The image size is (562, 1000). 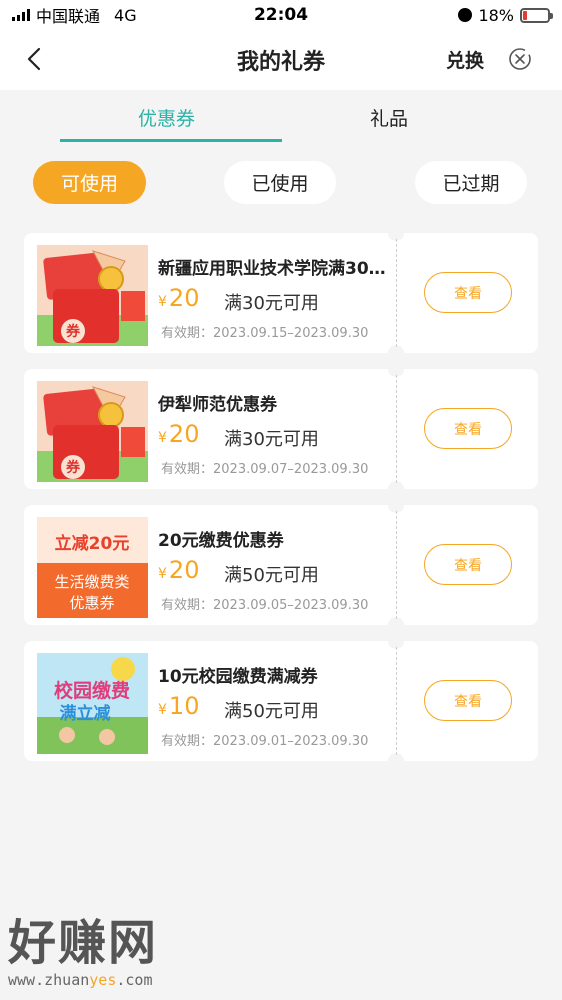 I want to click on tab-underline, so click(x=171, y=140).